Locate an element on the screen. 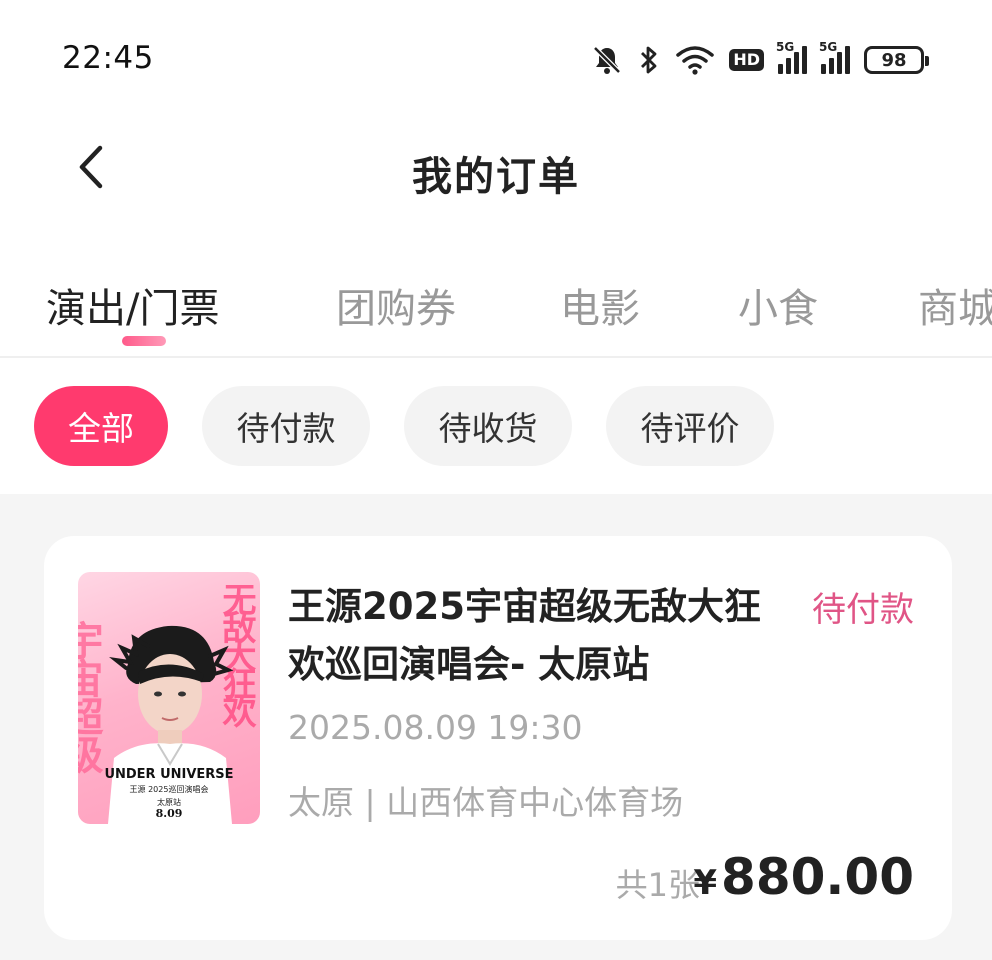 This screenshot has width=992, height=960. status-bar: 22:45 HD 5G 5G 98 is located at coordinates (496, 60).